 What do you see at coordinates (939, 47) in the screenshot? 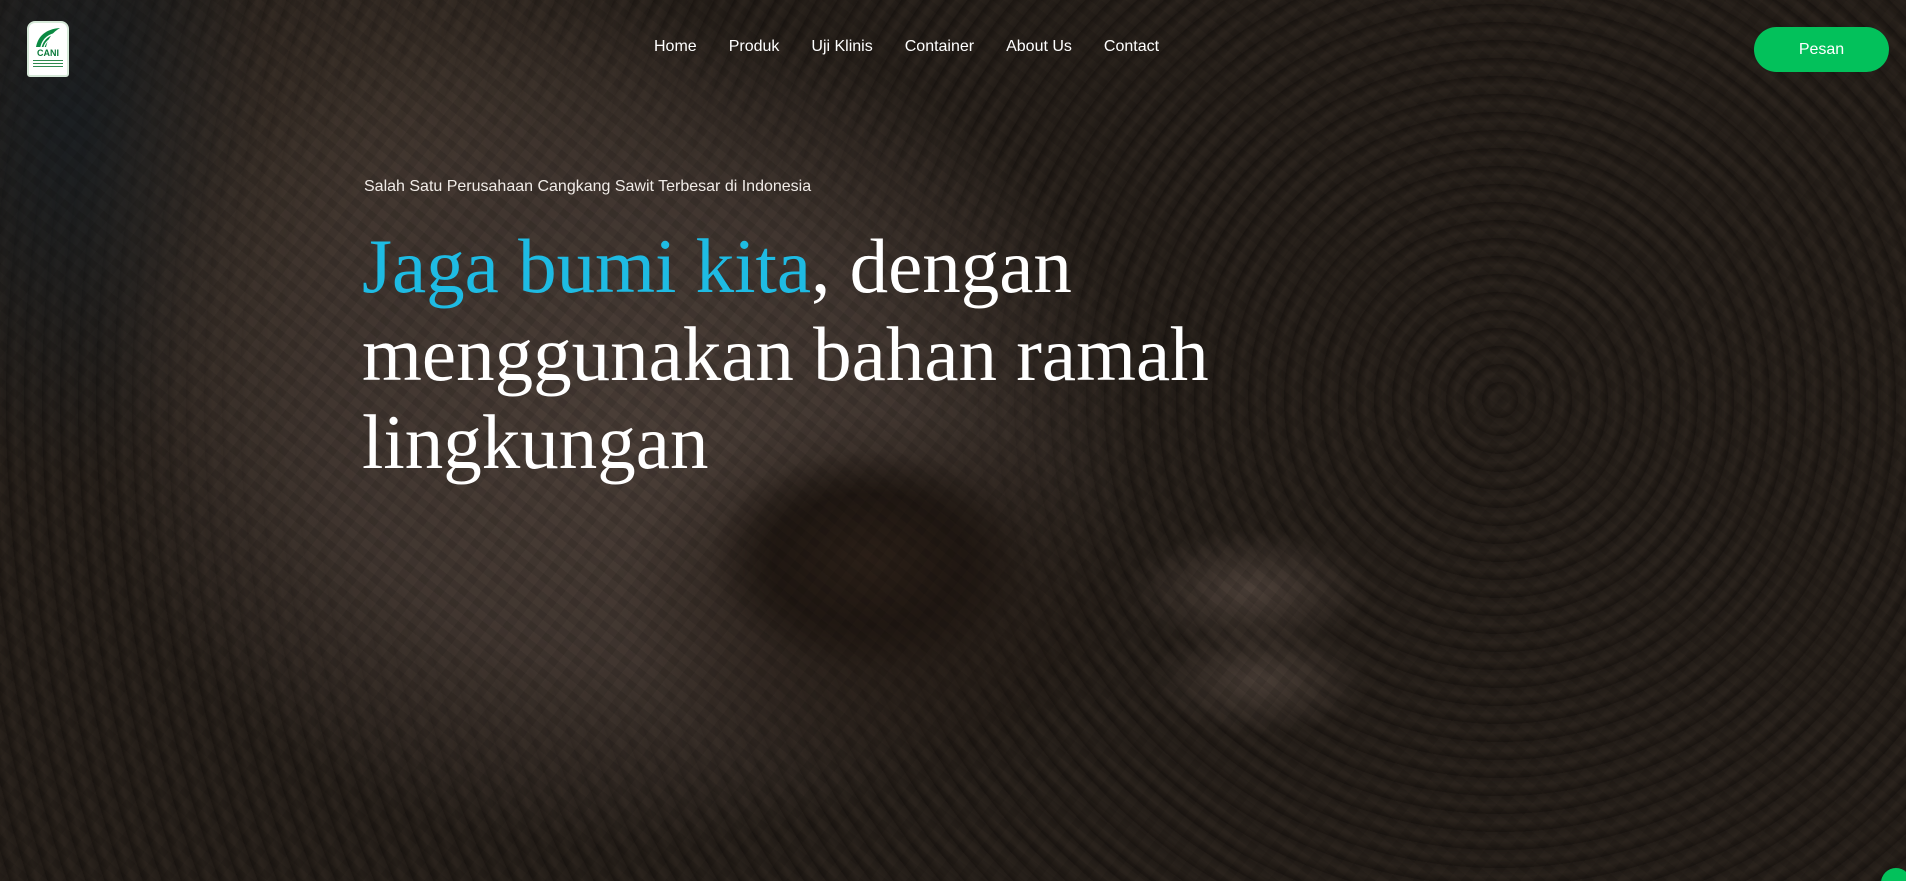
I see `nav-item-container: Container` at bounding box center [939, 47].